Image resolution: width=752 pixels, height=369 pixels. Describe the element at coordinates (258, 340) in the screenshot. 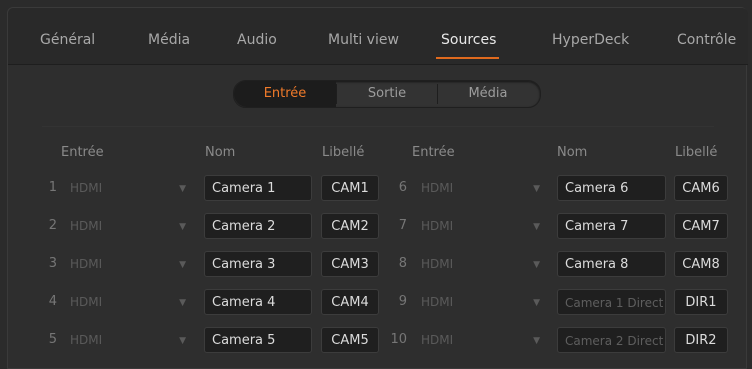

I see `name-field: Camera 5` at that location.